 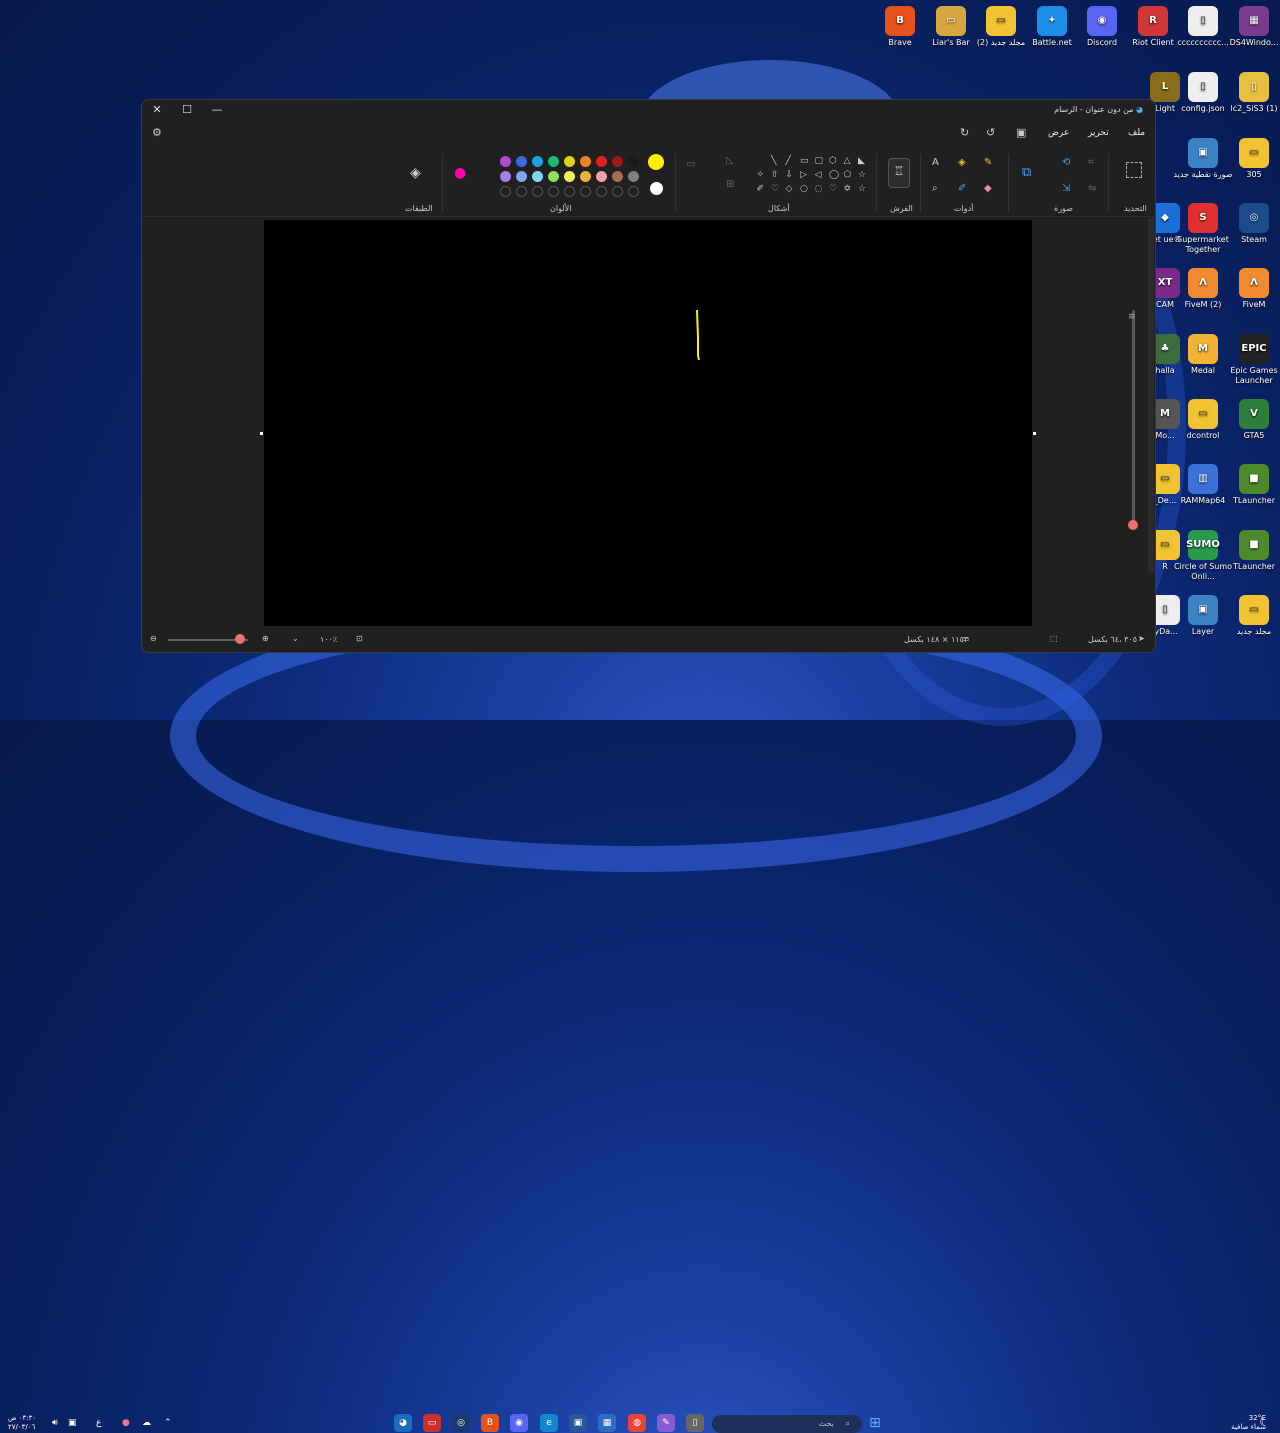 What do you see at coordinates (803, 175) in the screenshot?
I see `shape-option-icon: ▷` at bounding box center [803, 175].